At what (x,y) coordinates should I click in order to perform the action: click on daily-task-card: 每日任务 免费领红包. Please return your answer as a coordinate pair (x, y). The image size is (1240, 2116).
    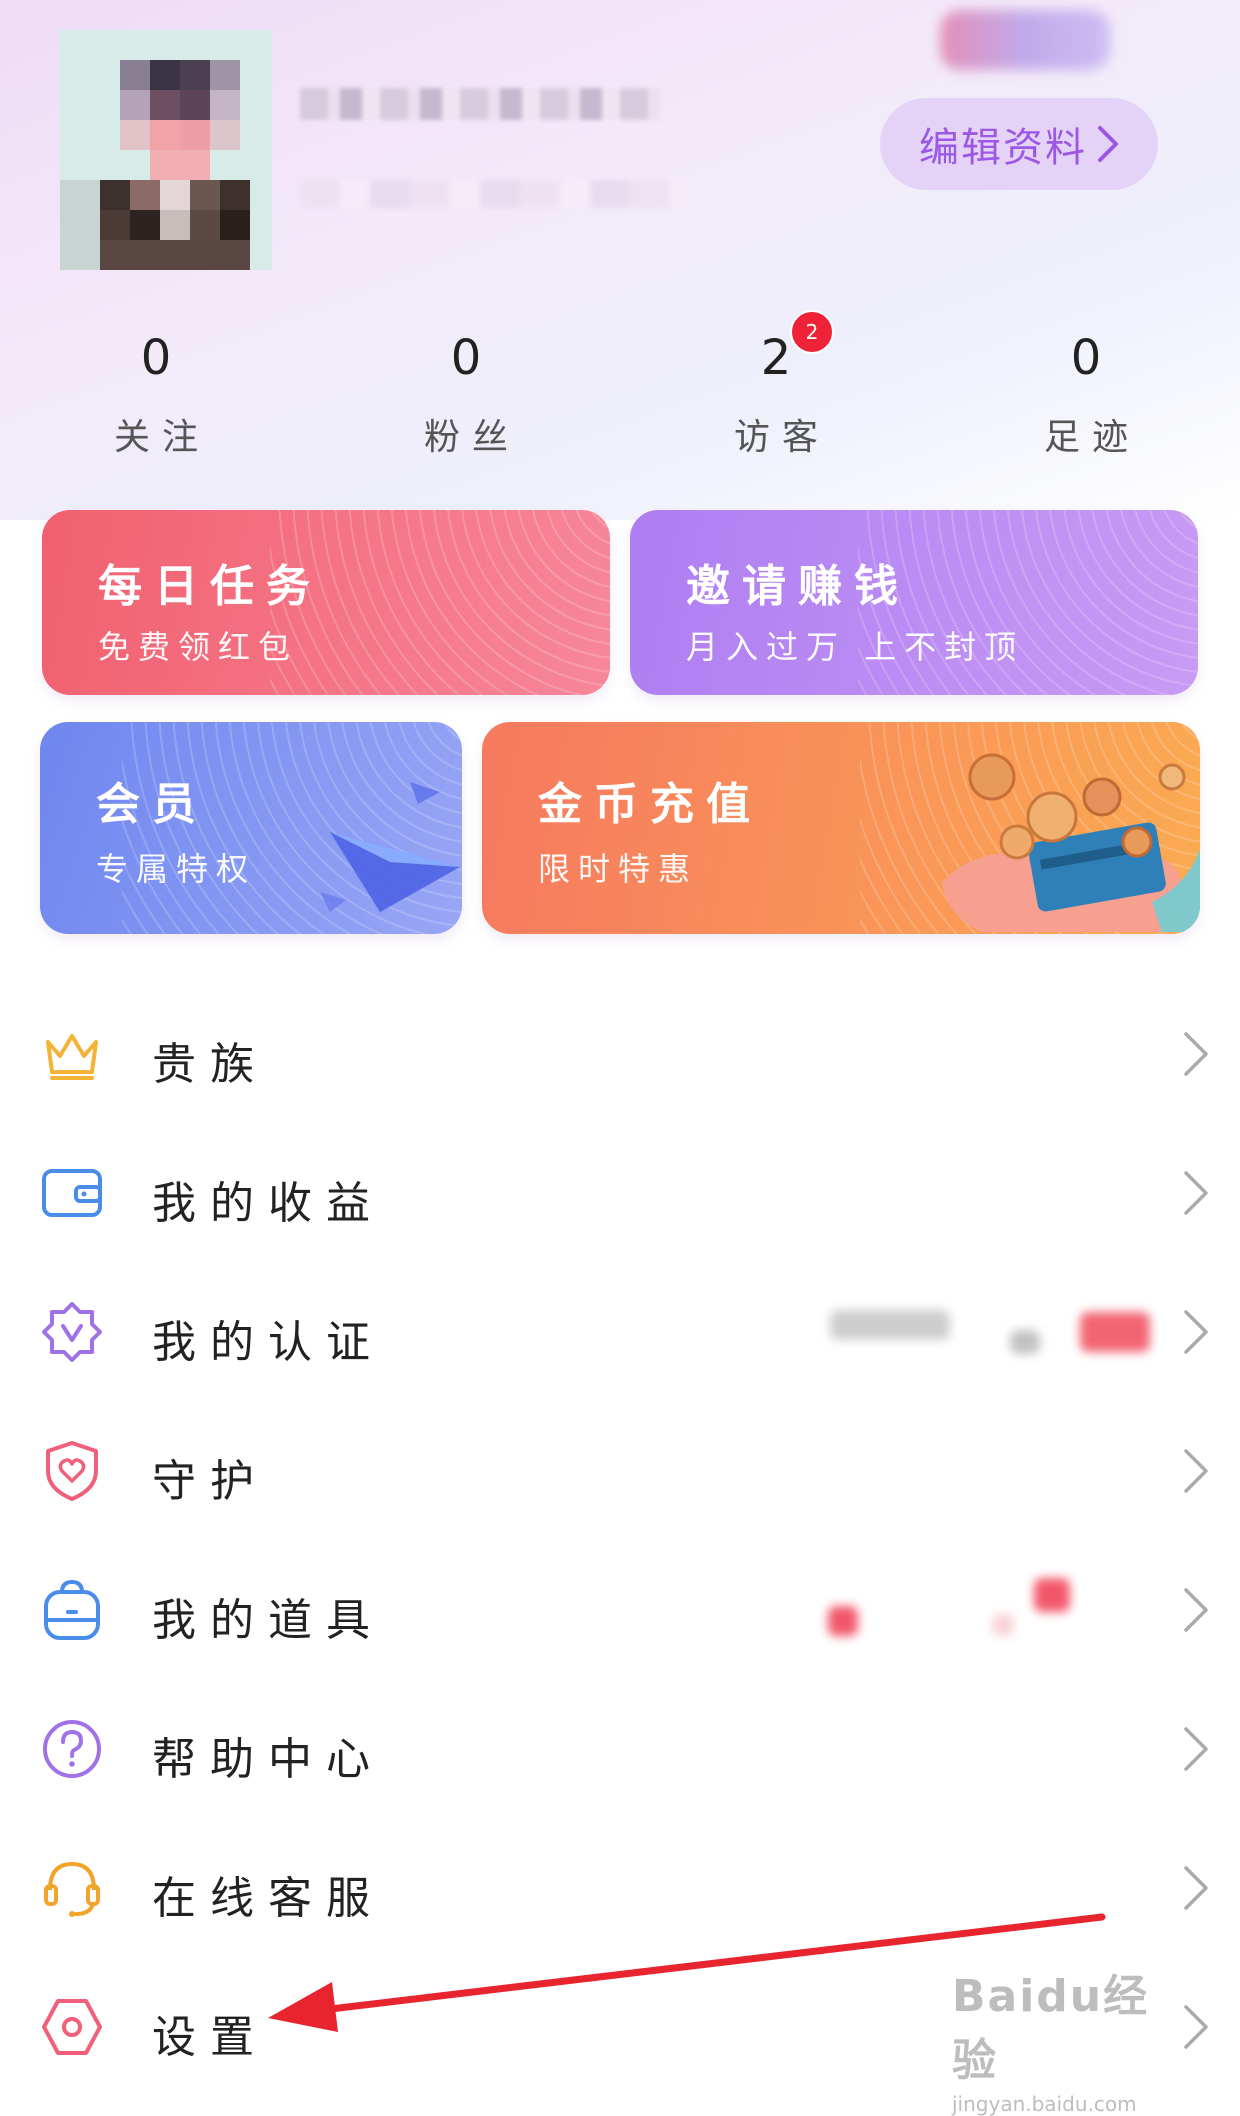
    Looking at the image, I should click on (326, 602).